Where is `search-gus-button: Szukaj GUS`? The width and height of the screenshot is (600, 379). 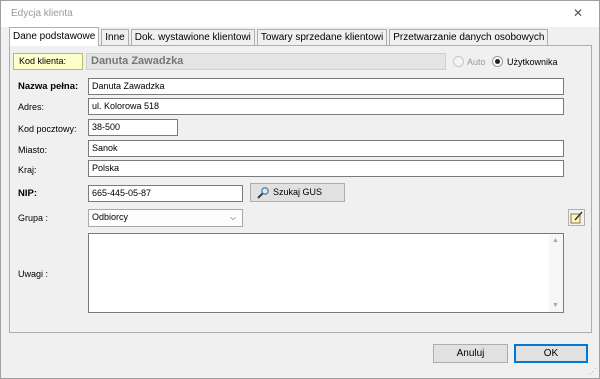 search-gus-button: Szukaj GUS is located at coordinates (297, 192).